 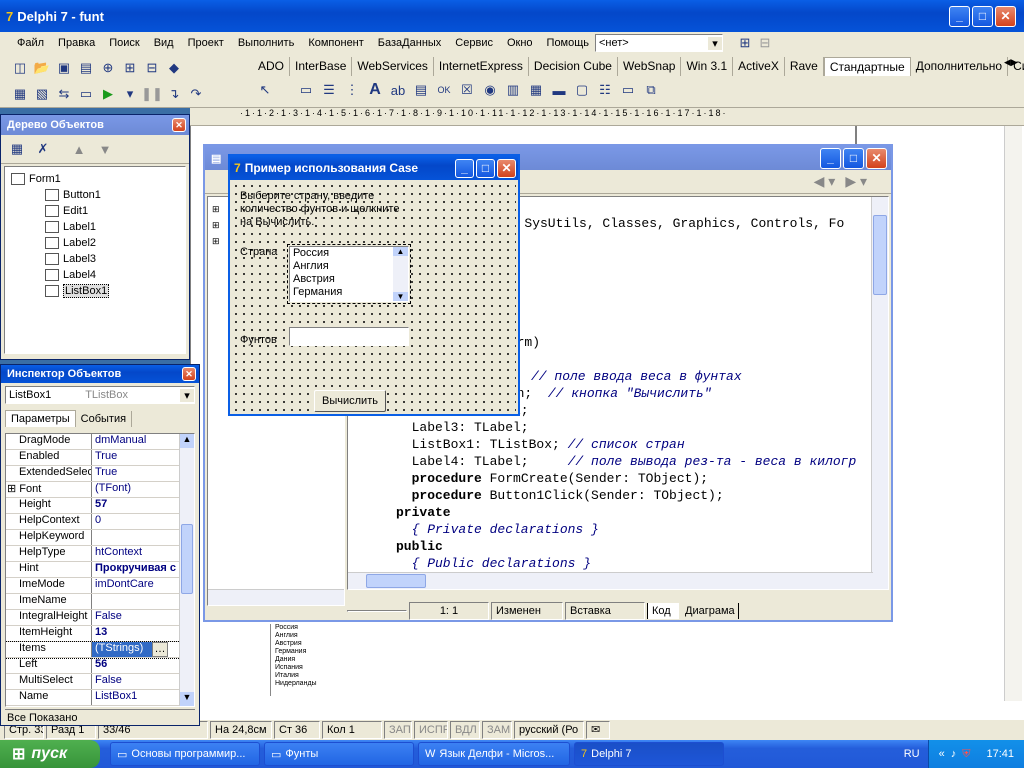 What do you see at coordinates (164, 43) in the screenshot?
I see `menu-view: Вид` at bounding box center [164, 43].